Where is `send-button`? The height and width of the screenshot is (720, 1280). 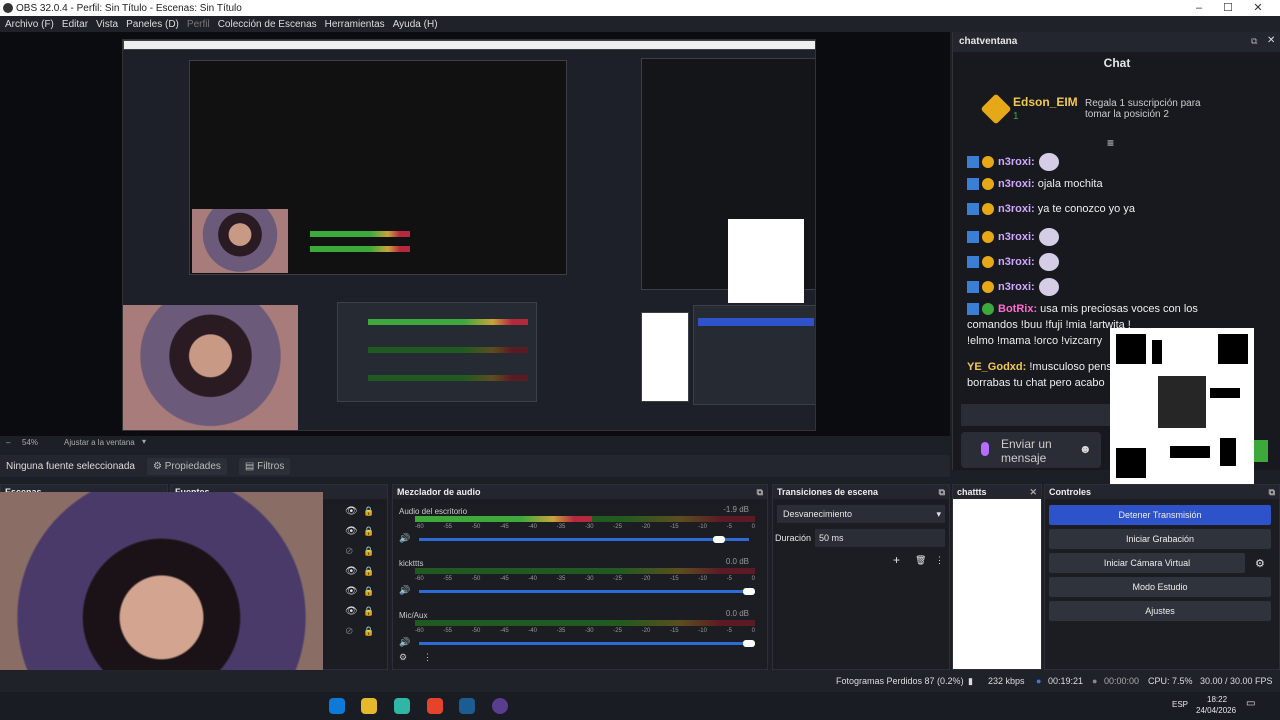
send-button is located at coordinates (1261, 451).